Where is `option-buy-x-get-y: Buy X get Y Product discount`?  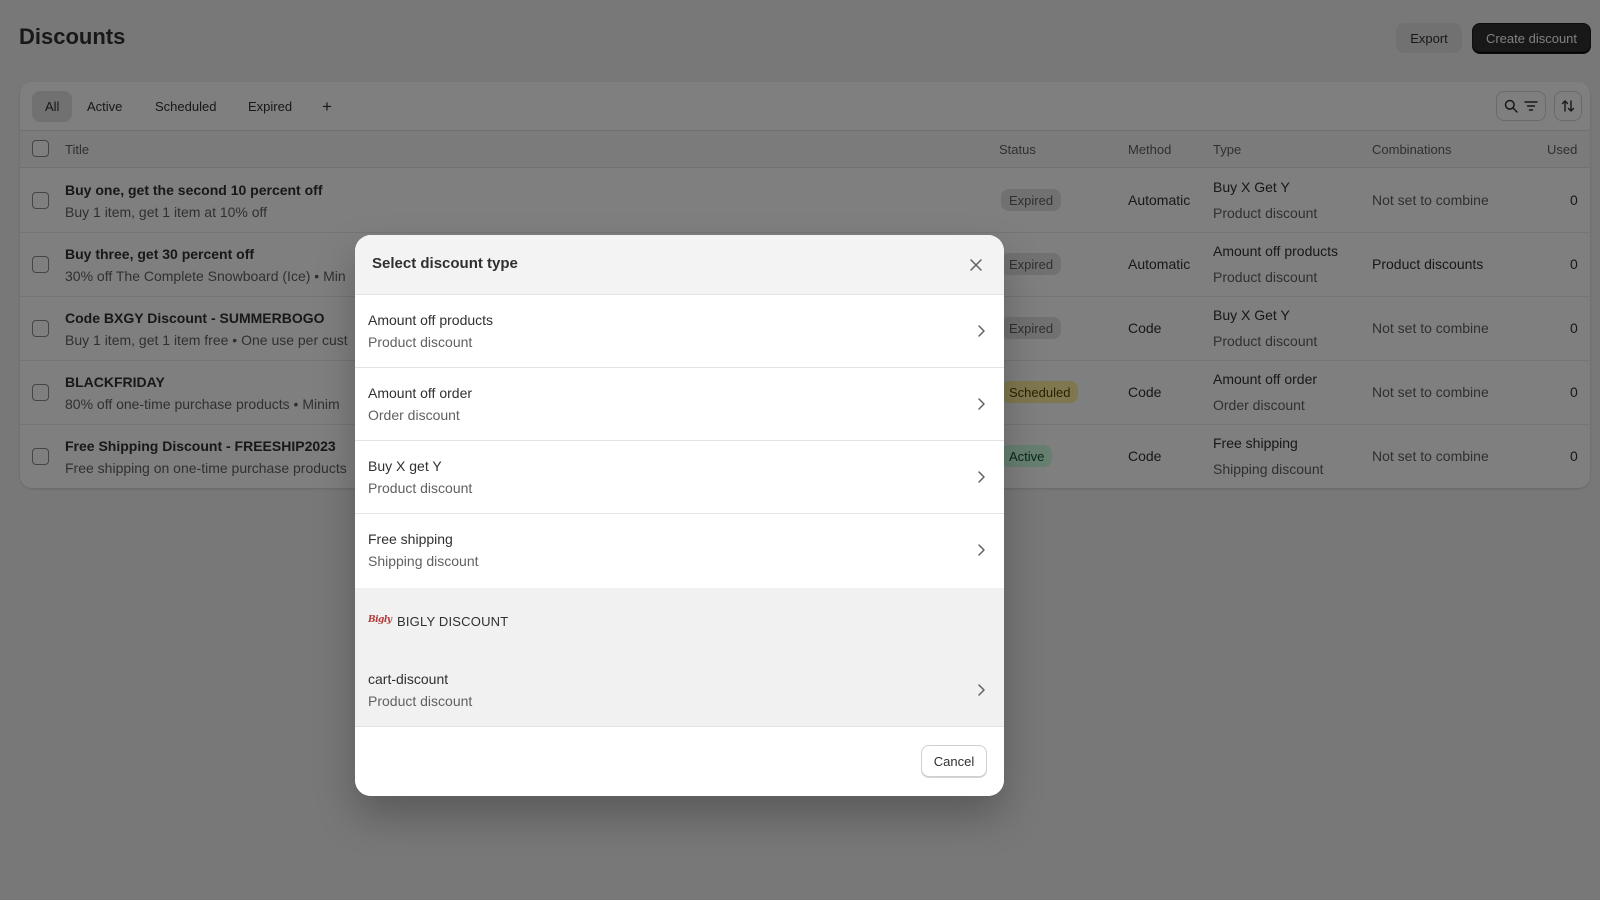 option-buy-x-get-y: Buy X get Y Product discount is located at coordinates (679, 477).